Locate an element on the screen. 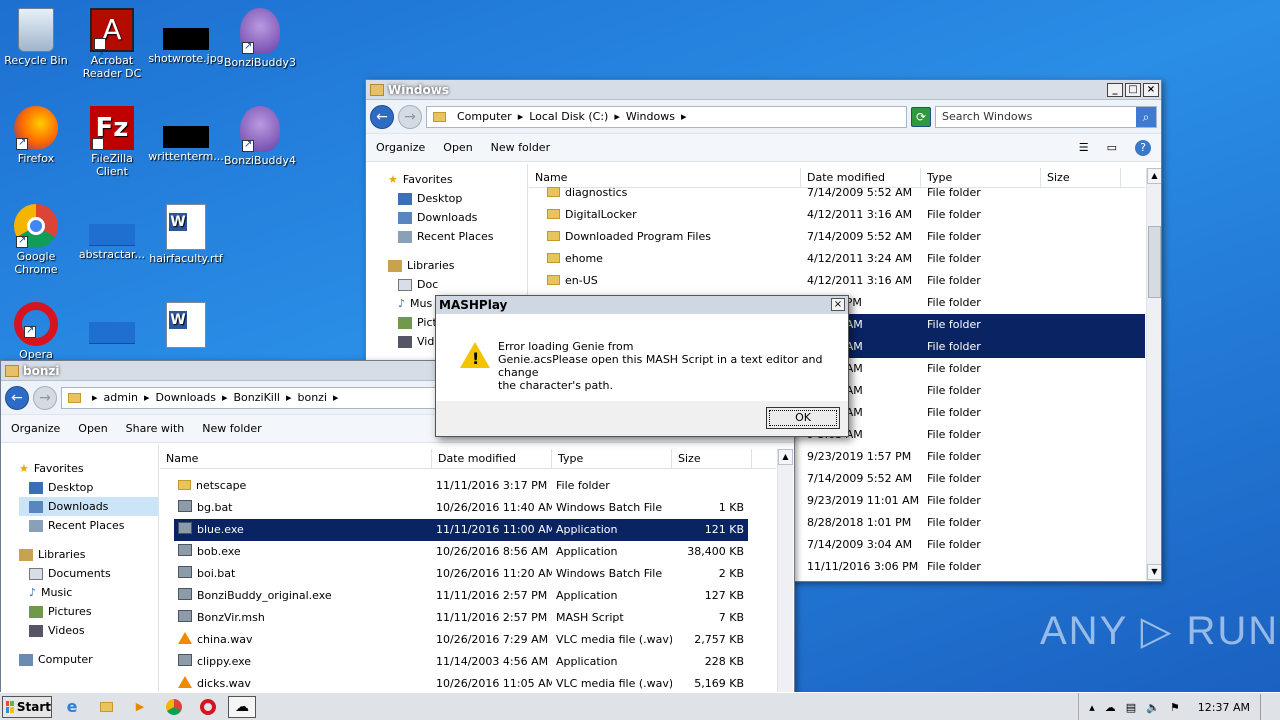  breadcrumb-item: Downloads is located at coordinates (186, 397).